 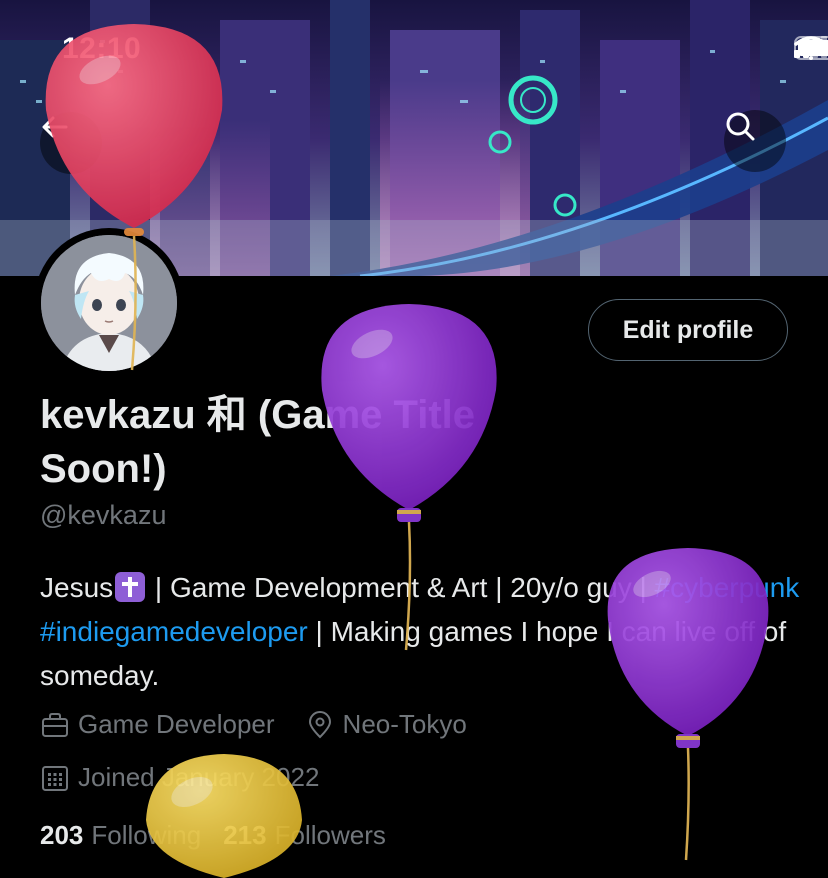 I want to click on avatar-border, so click(x=109, y=303).